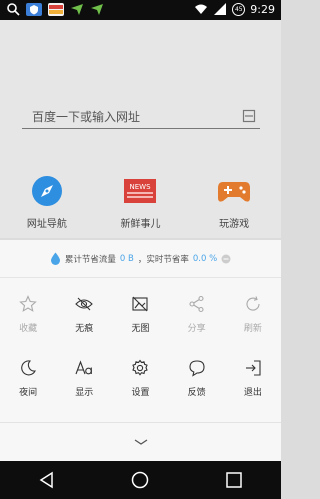  I want to click on scan-icon, so click(249, 116).